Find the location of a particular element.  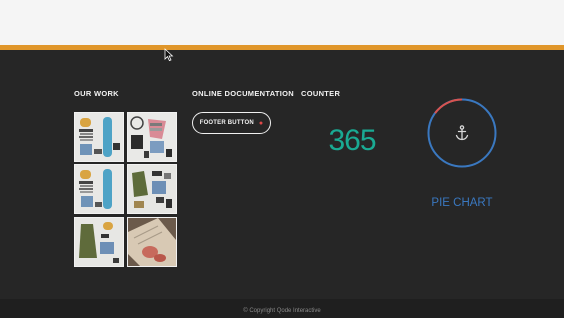

notebook-image is located at coordinates (152, 242).